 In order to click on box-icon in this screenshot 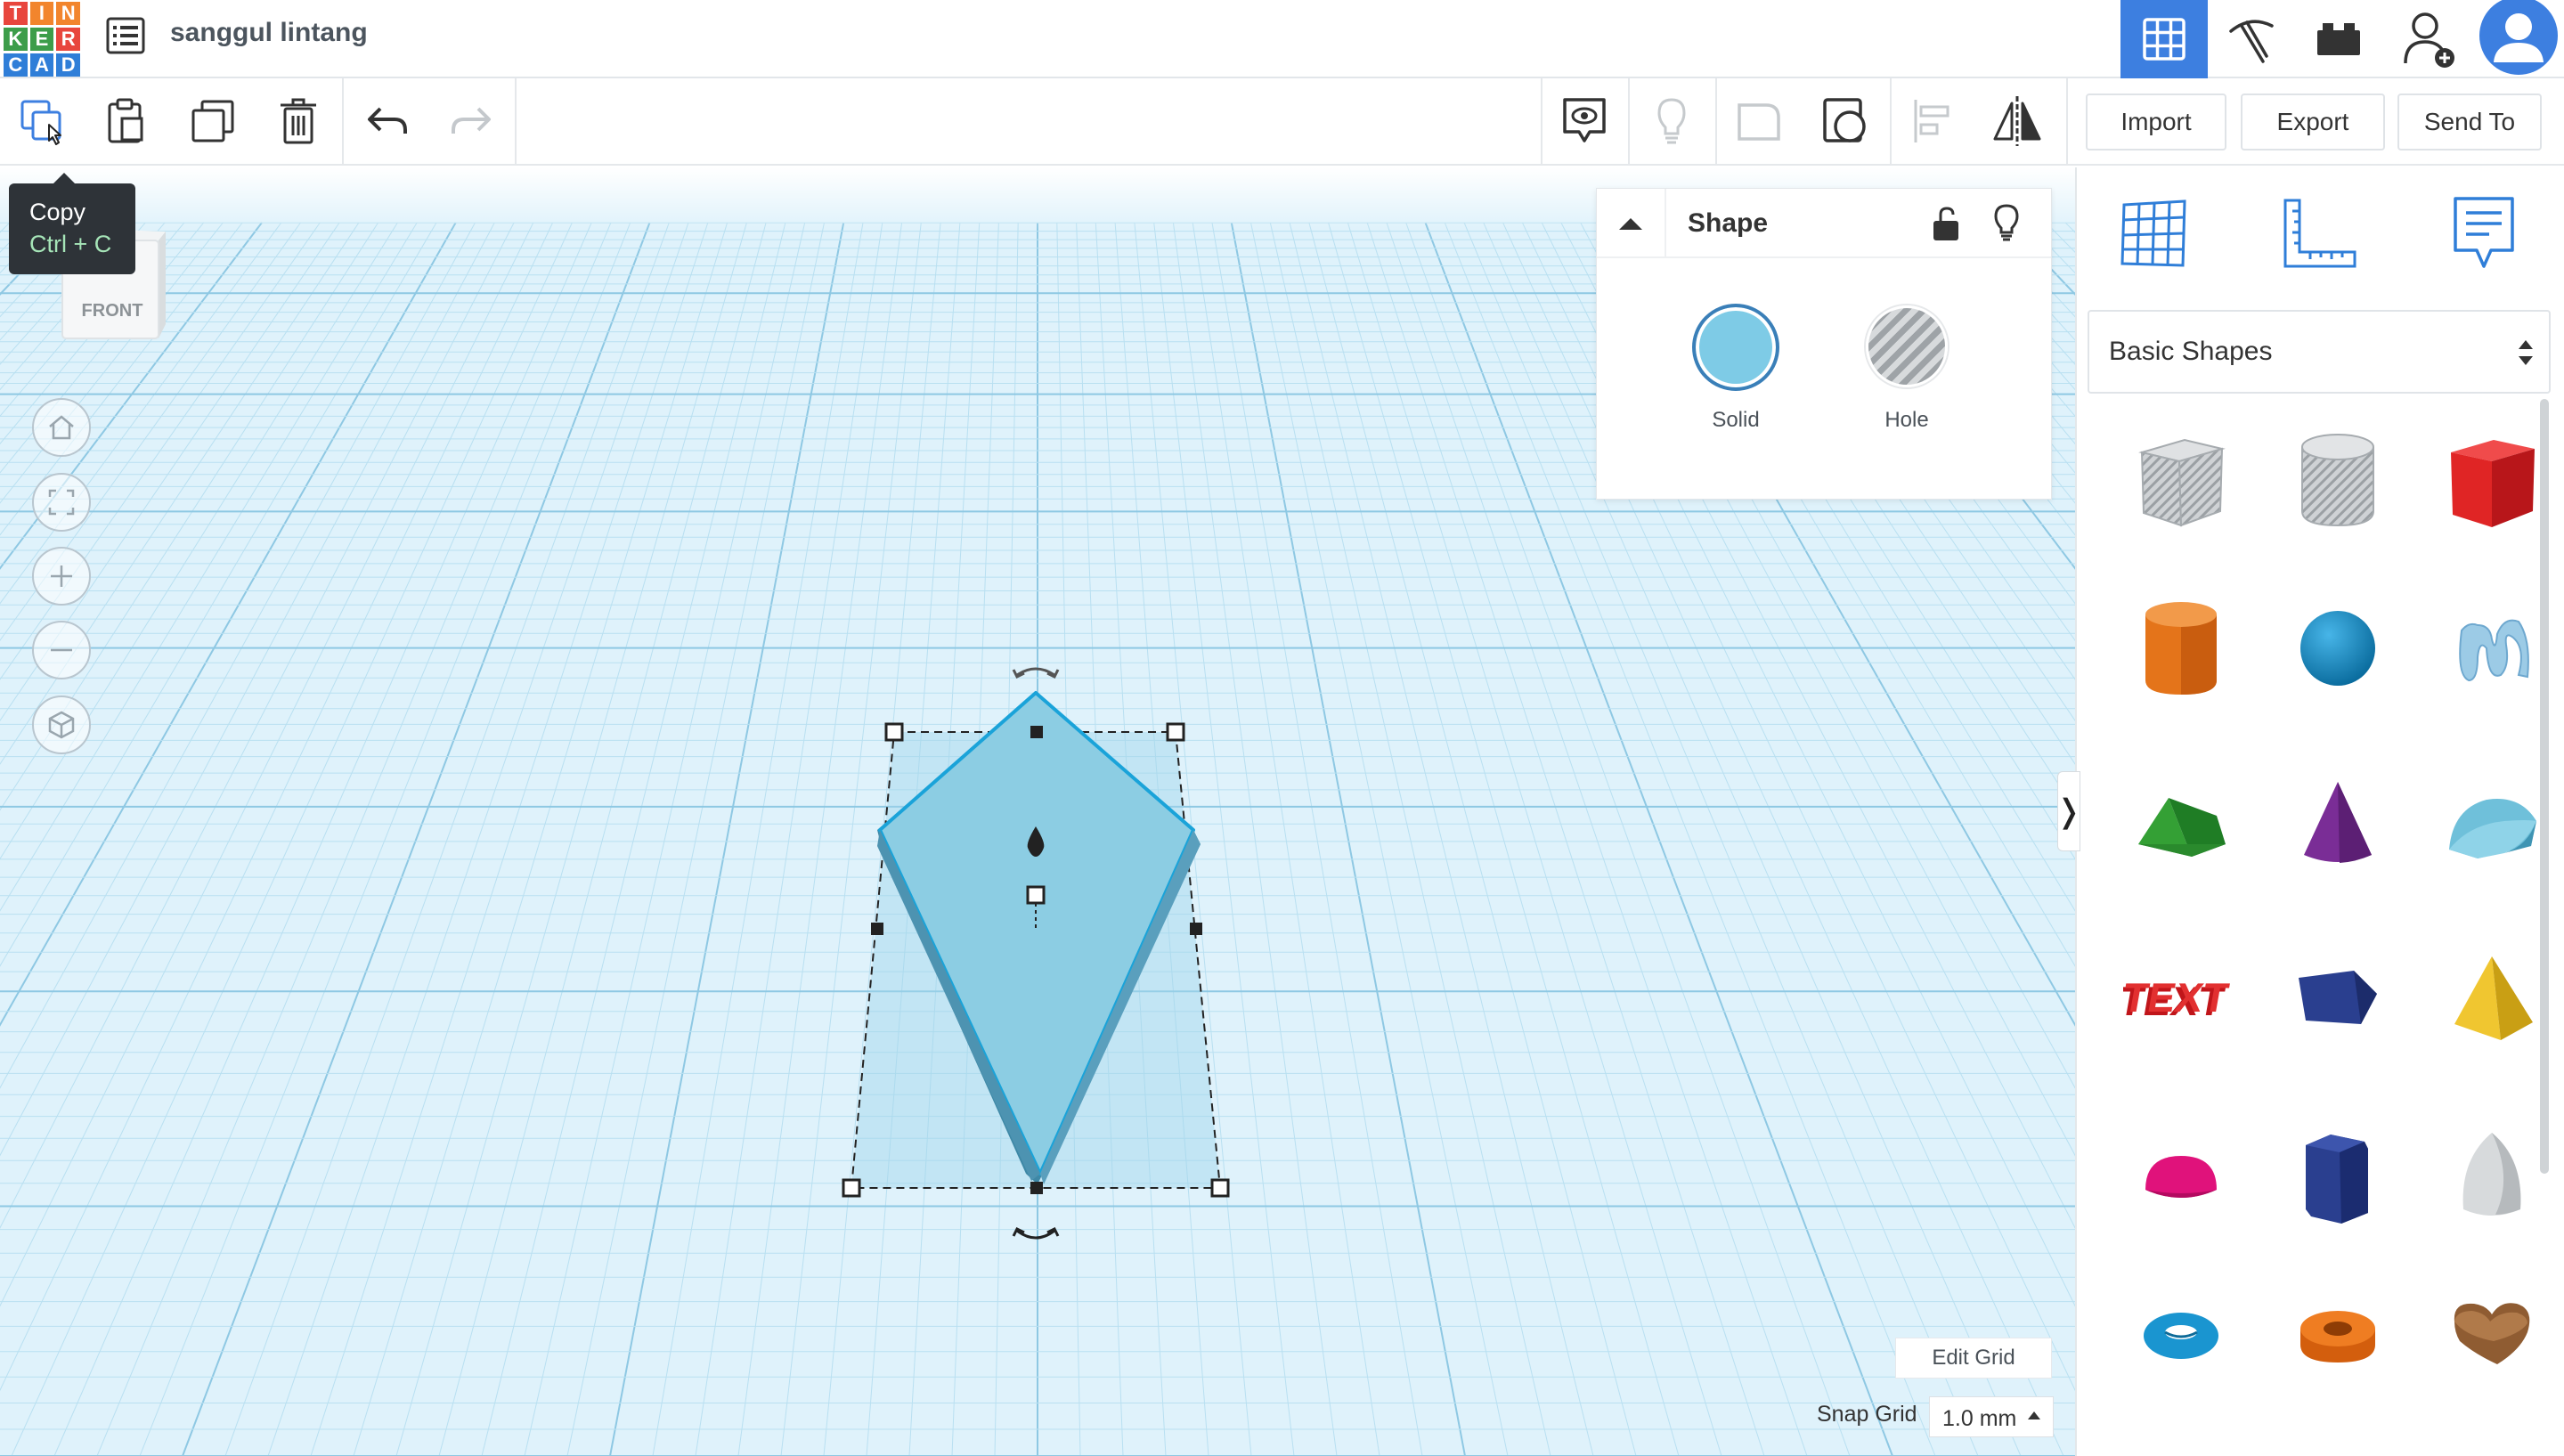, I will do `click(2493, 484)`.